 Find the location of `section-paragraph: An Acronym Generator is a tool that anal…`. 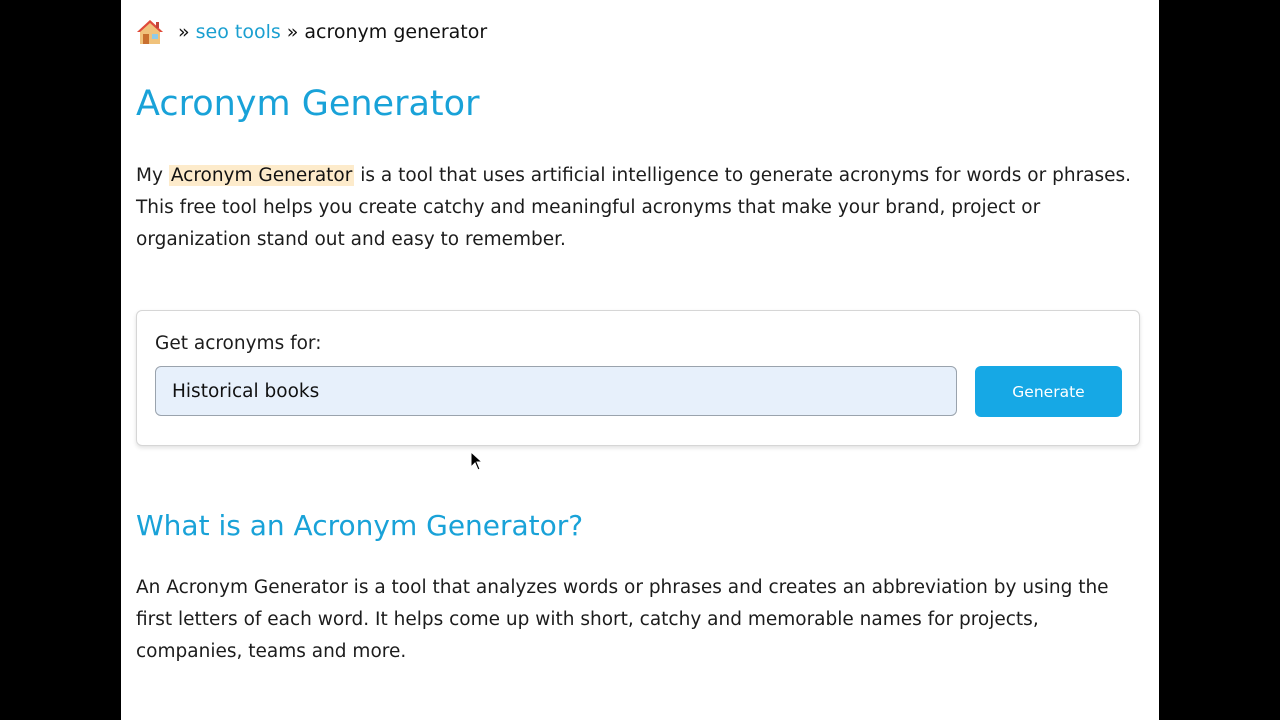

section-paragraph: An Acronym Generator is a tool that anal… is located at coordinates (622, 619).